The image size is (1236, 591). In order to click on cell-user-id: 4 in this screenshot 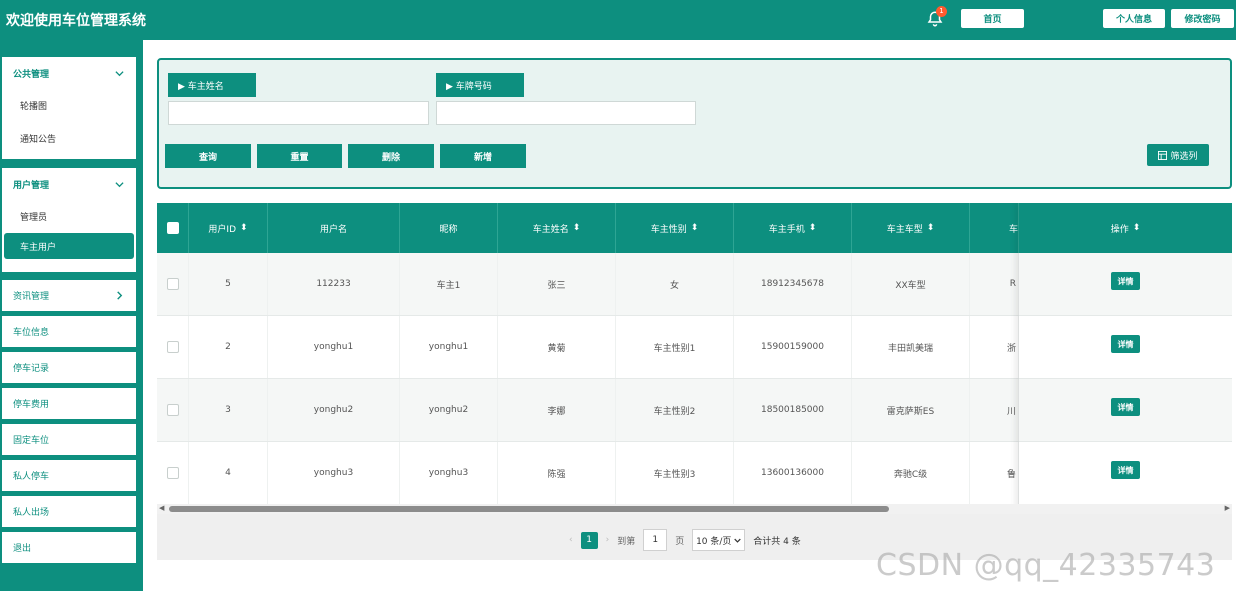, I will do `click(228, 473)`.